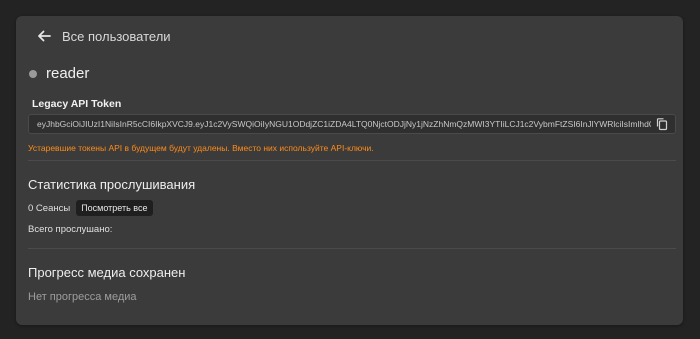 The height and width of the screenshot is (339, 700). Describe the element at coordinates (114, 208) in the screenshot. I see `view-all-button: Посмотреть все` at that location.